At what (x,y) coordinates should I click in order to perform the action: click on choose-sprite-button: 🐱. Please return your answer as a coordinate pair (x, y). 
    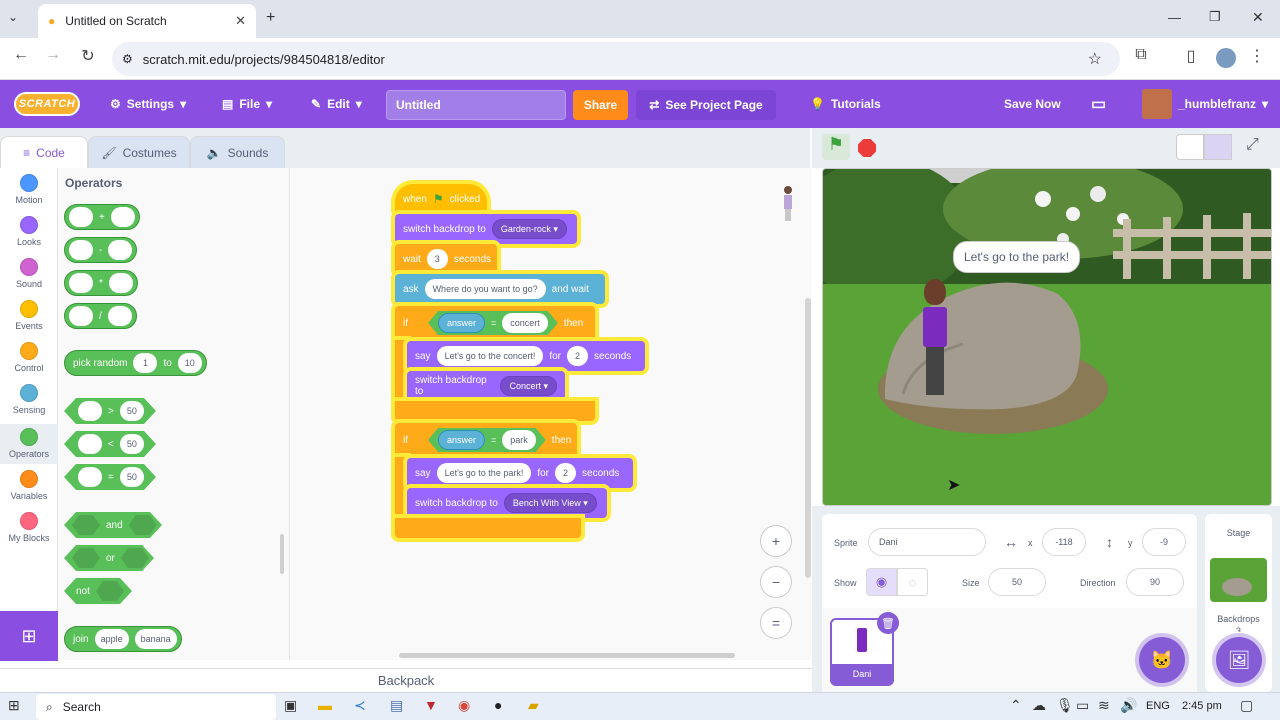
    Looking at the image, I should click on (1162, 660).